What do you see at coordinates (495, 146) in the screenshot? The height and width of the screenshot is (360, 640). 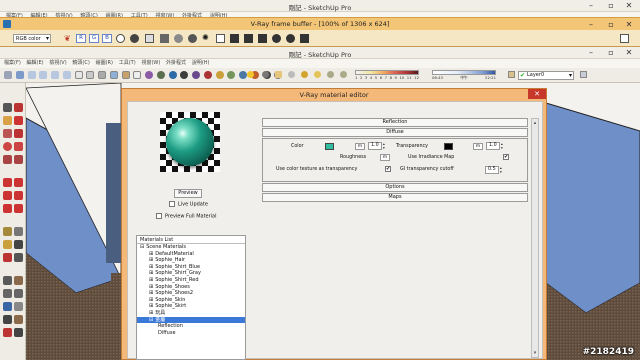 I see `transparency-amount-spinner: 1.0` at bounding box center [495, 146].